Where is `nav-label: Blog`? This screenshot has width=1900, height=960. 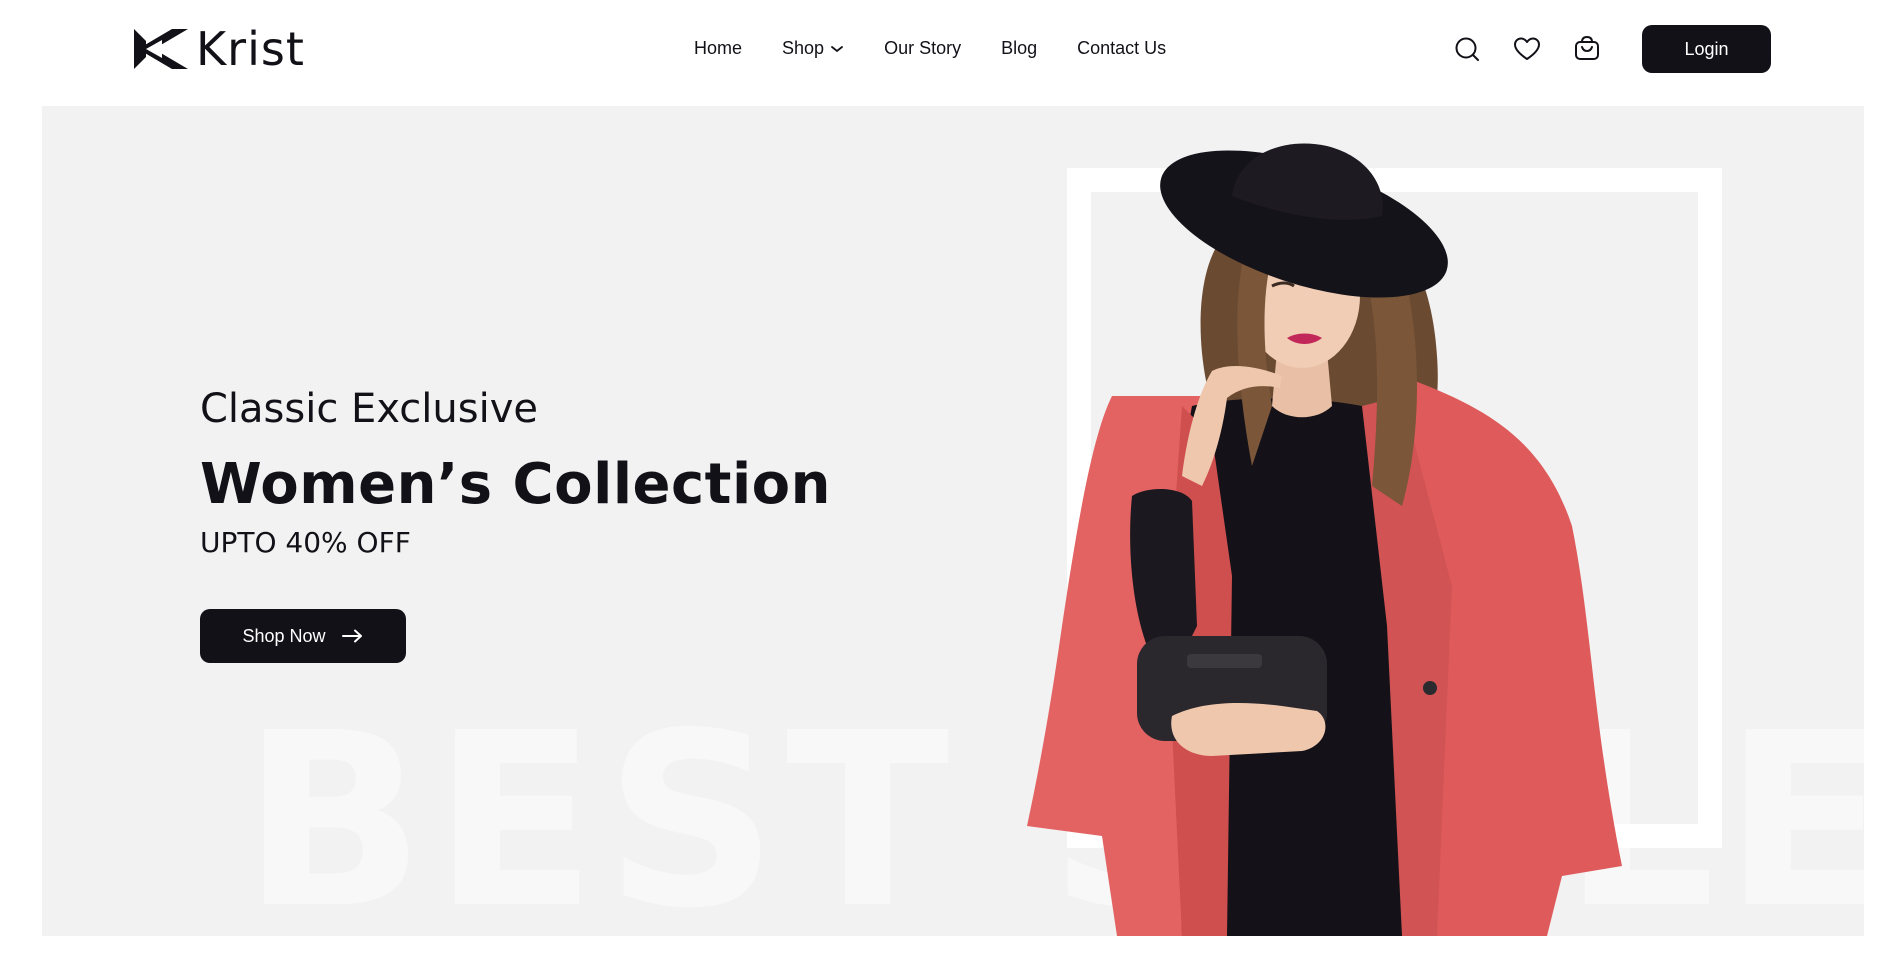 nav-label: Blog is located at coordinates (1019, 48).